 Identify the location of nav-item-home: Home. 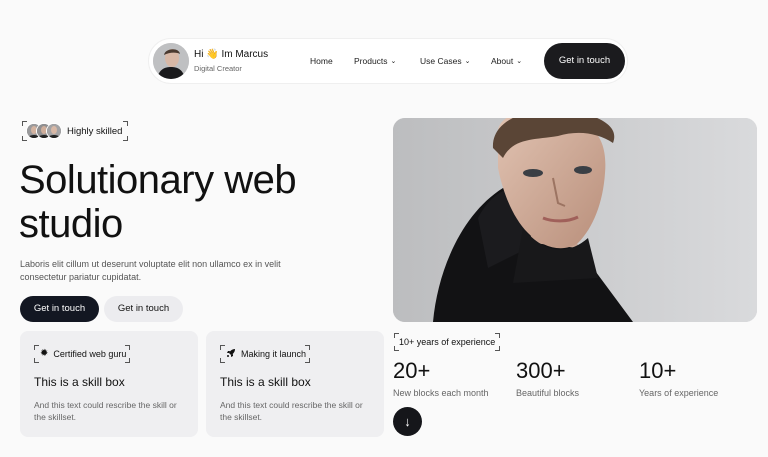
(321, 61).